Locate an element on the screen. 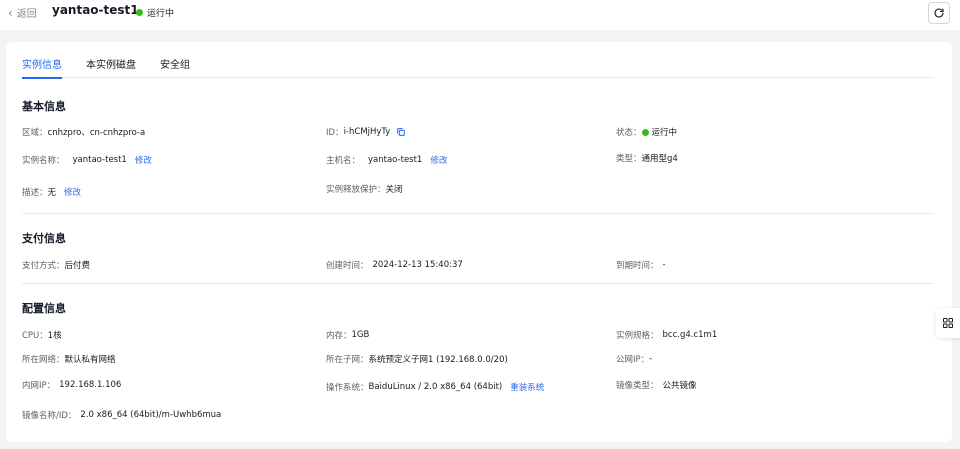 This screenshot has width=960, height=449. field-expire-time: 到期时间： - is located at coordinates (641, 265).